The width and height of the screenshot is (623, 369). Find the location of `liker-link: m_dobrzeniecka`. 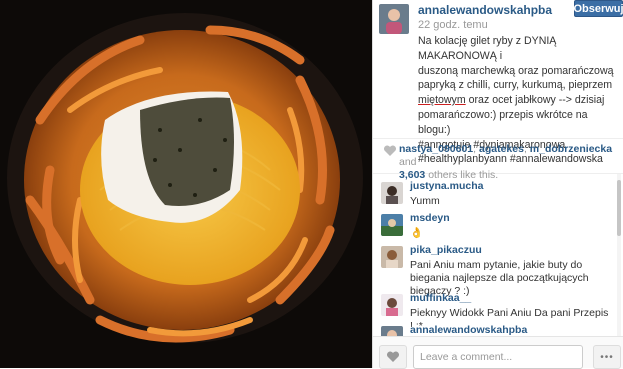

liker-link: m_dobrzeniecka is located at coordinates (571, 149).